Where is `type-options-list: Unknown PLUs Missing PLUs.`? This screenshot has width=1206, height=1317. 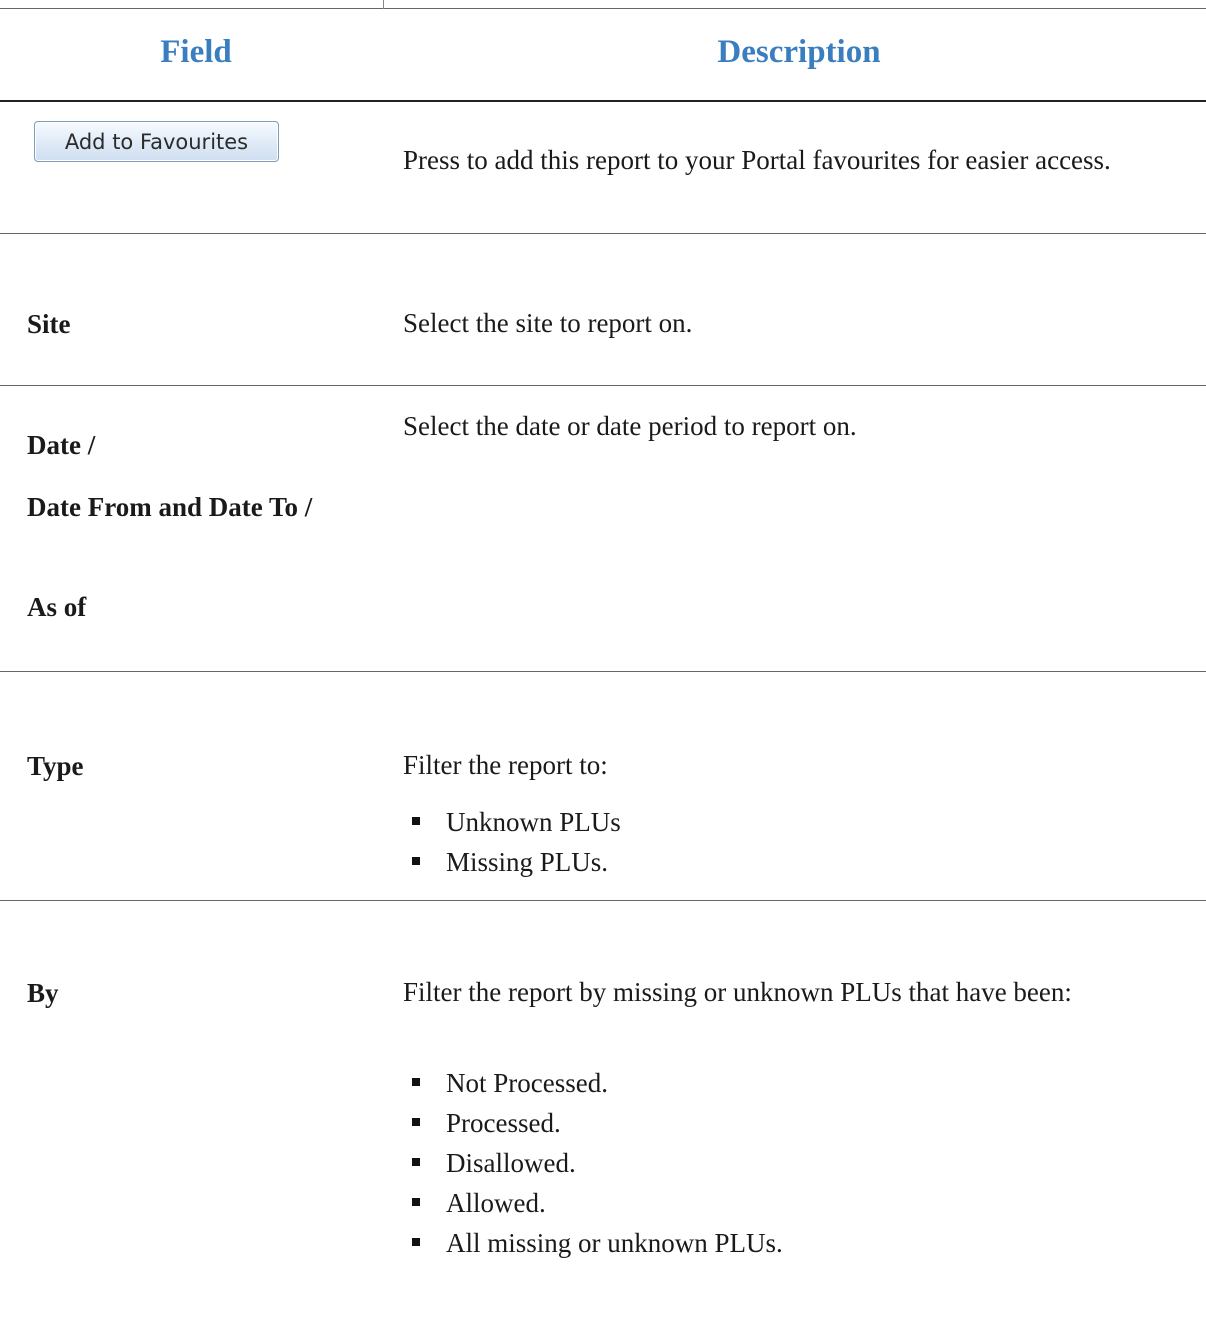
type-options-list: Unknown PLUs Missing PLUs. is located at coordinates (516, 842).